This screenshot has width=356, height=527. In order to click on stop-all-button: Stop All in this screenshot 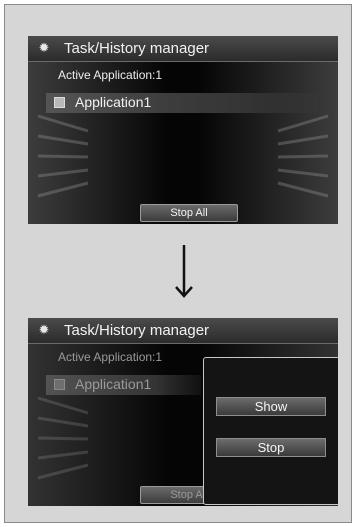, I will do `click(189, 213)`.